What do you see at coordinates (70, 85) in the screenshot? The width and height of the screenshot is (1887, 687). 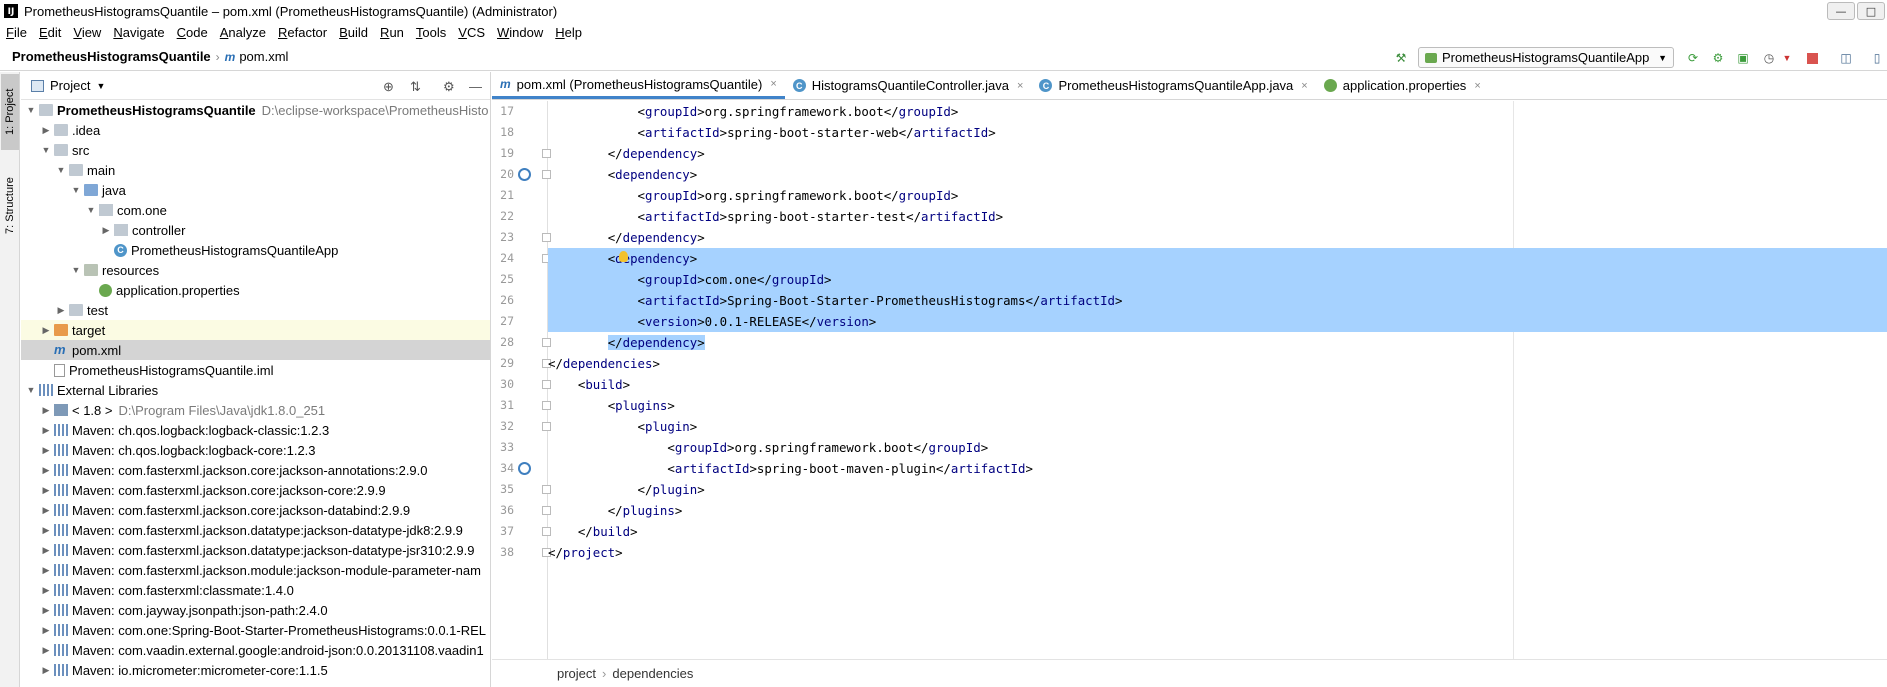 I see `project-view-selector: Project` at bounding box center [70, 85].